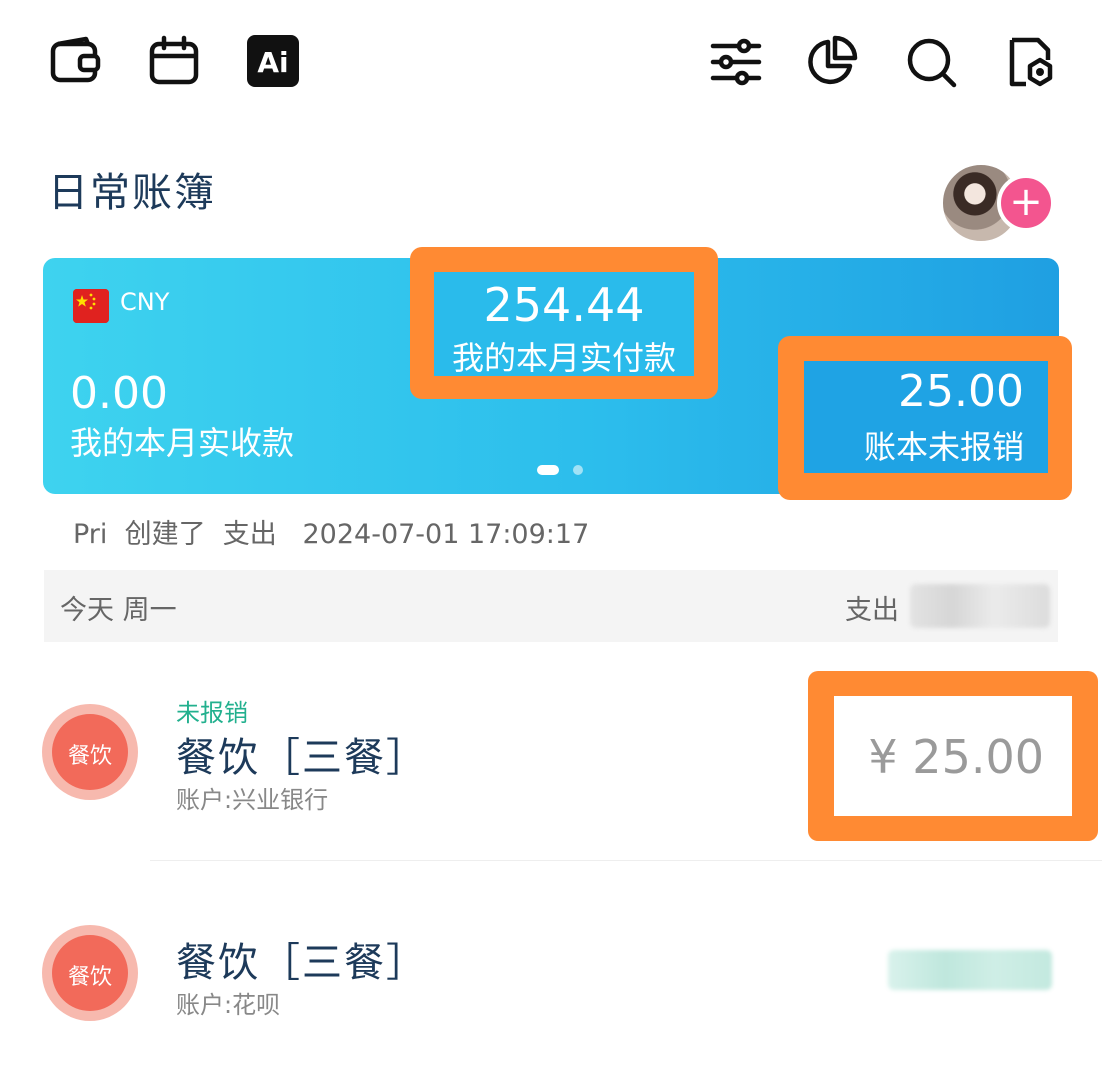 This screenshot has width=1102, height=1080. I want to click on currency-label: CNY, so click(145, 302).